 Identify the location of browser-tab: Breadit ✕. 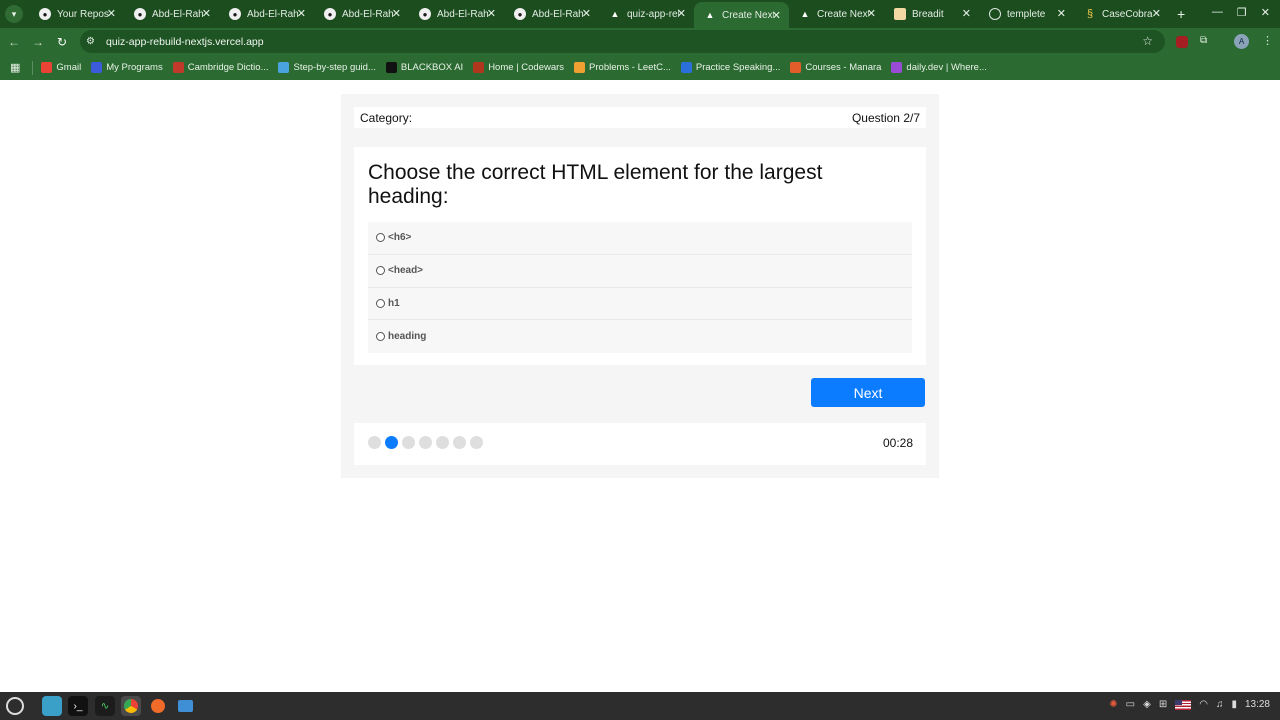
(931, 14).